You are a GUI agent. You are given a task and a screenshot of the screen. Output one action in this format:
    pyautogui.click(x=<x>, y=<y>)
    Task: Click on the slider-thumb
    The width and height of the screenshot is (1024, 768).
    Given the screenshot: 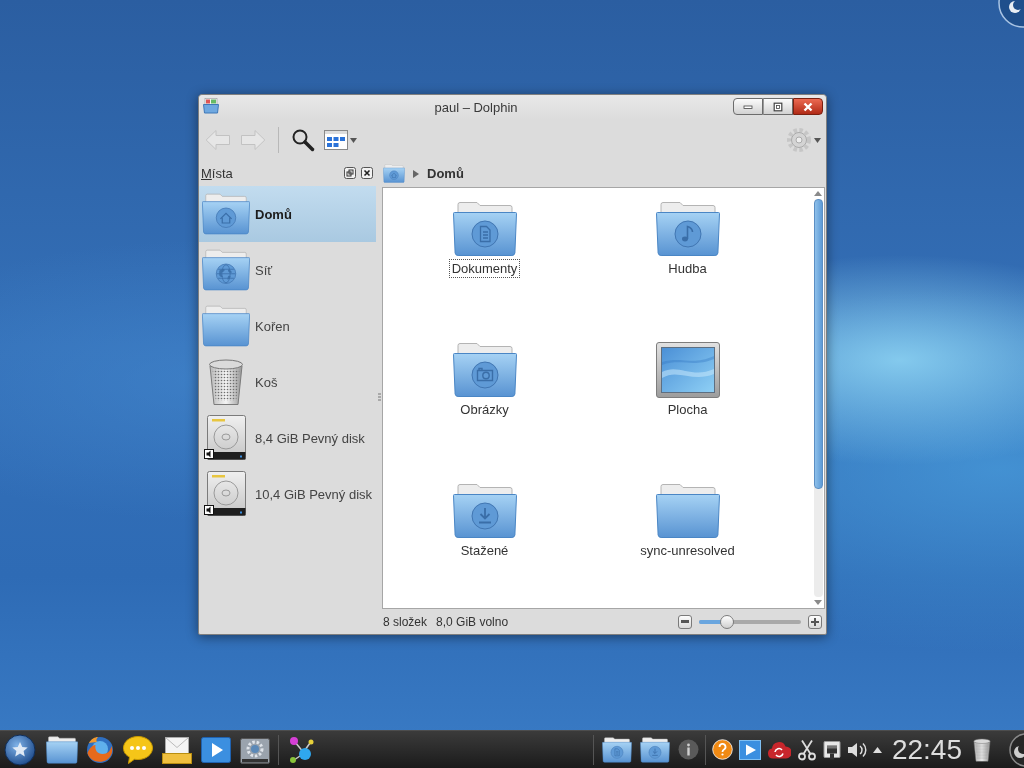 What is the action you would take?
    pyautogui.click(x=726, y=621)
    